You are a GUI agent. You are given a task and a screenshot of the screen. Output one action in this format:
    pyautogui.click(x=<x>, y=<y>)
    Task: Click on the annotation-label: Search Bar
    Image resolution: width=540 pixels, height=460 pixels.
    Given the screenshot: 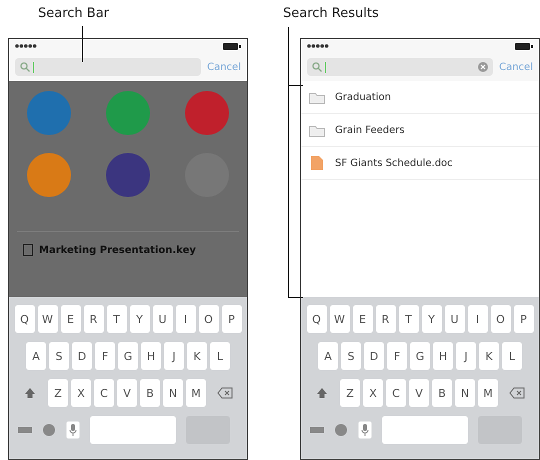 What is the action you would take?
    pyautogui.click(x=74, y=13)
    